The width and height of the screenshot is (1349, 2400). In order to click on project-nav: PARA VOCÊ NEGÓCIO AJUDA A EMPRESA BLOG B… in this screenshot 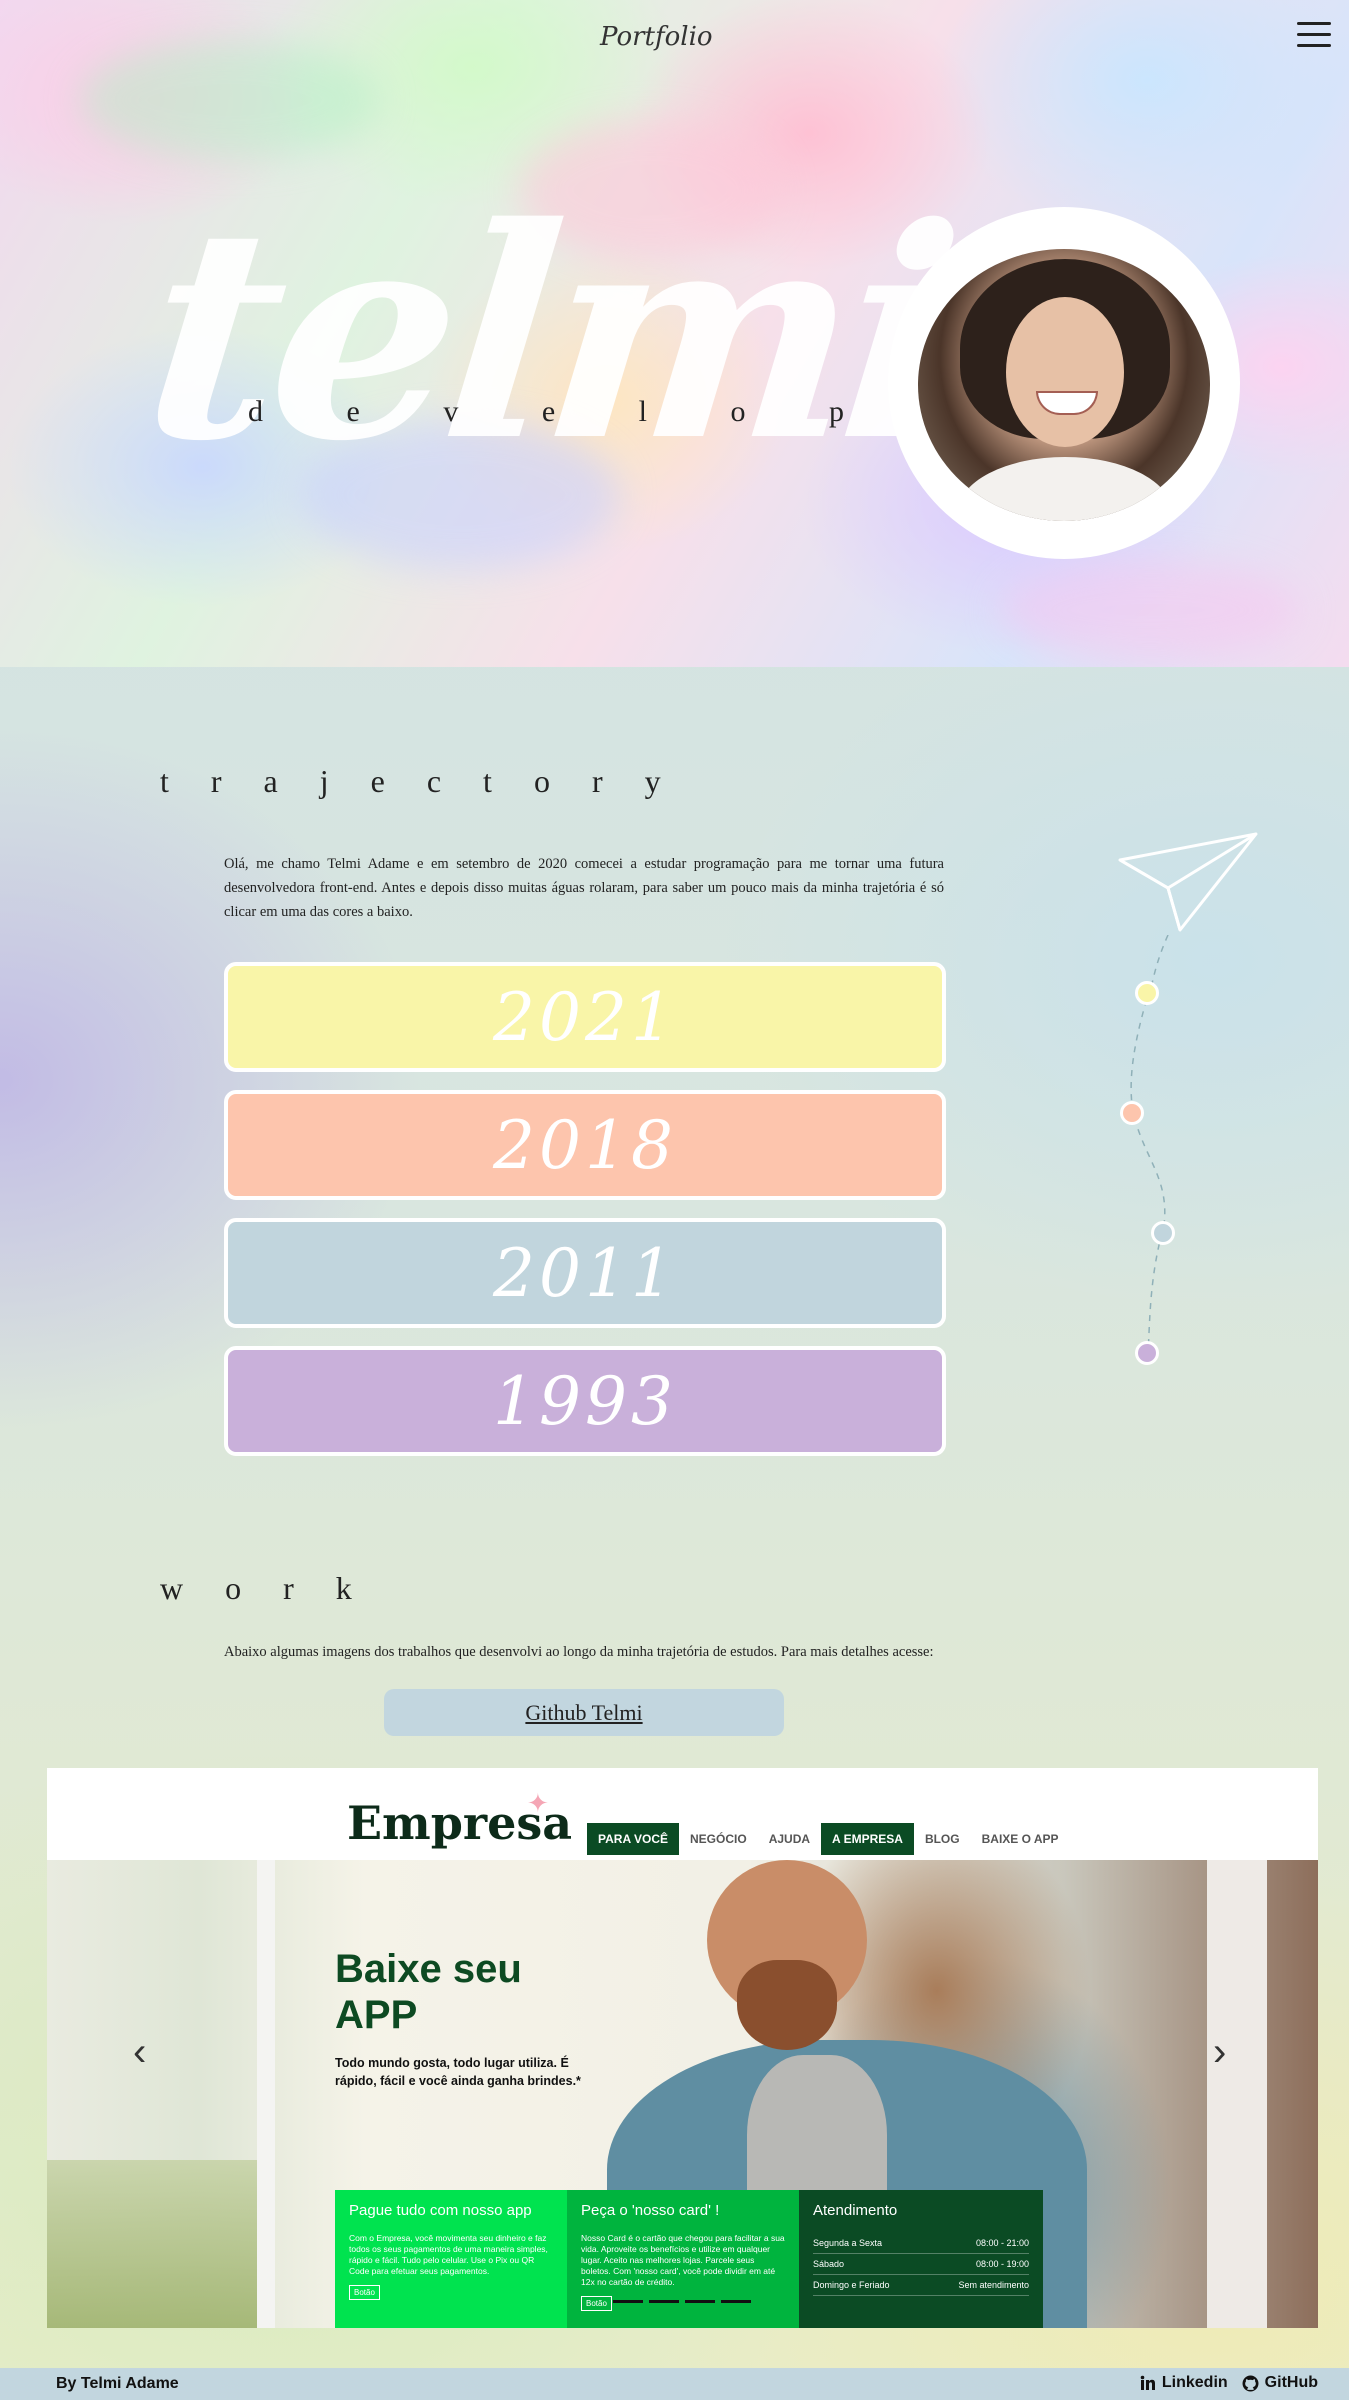, I will do `click(828, 1839)`.